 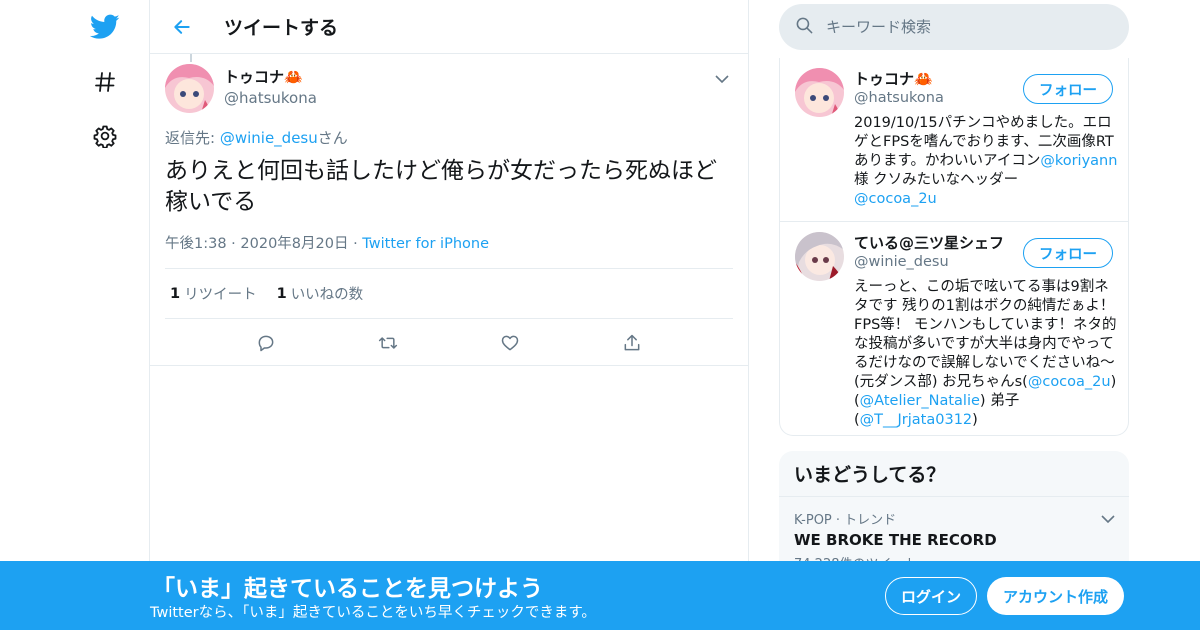 I want to click on gear-icon, so click(x=105, y=136).